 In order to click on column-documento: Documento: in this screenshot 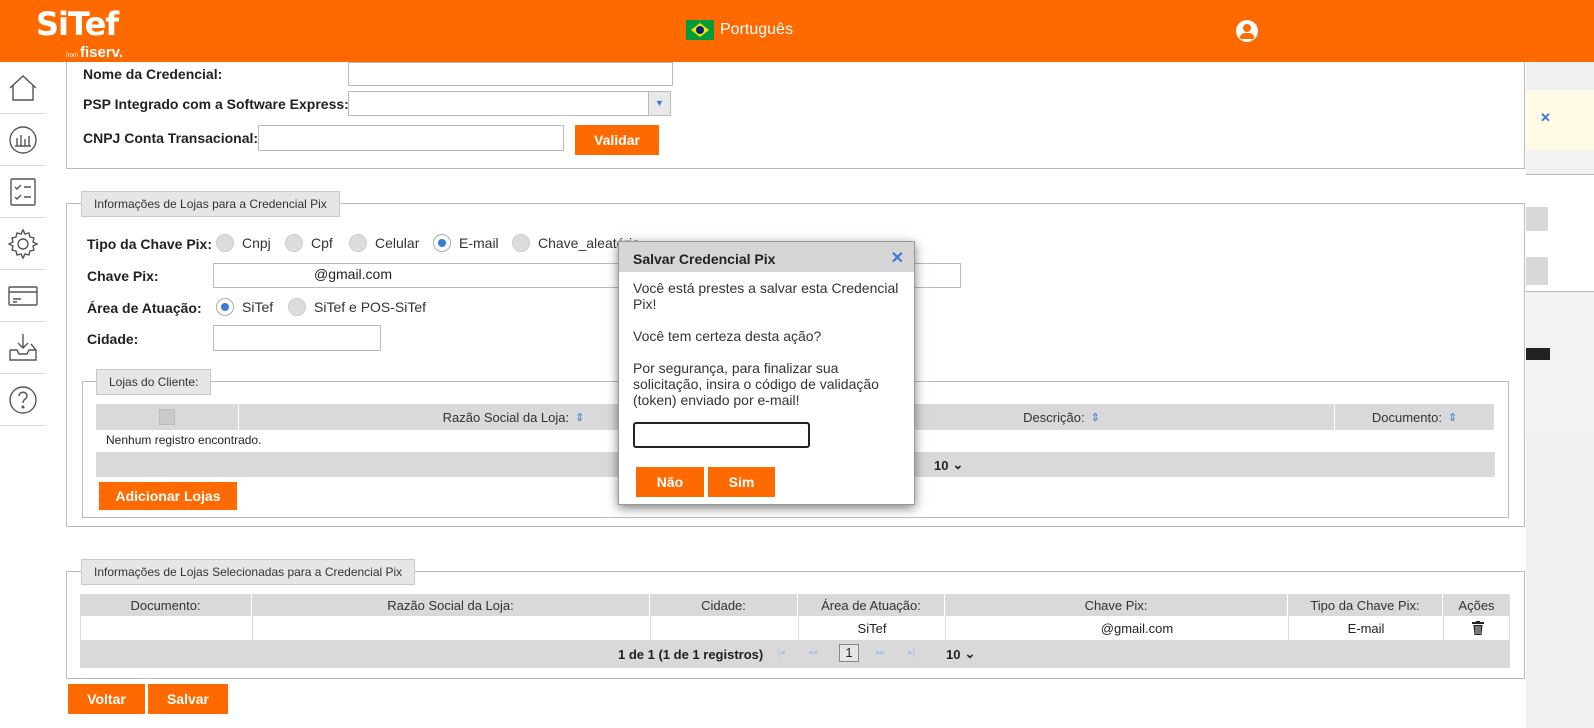, I will do `click(166, 605)`.